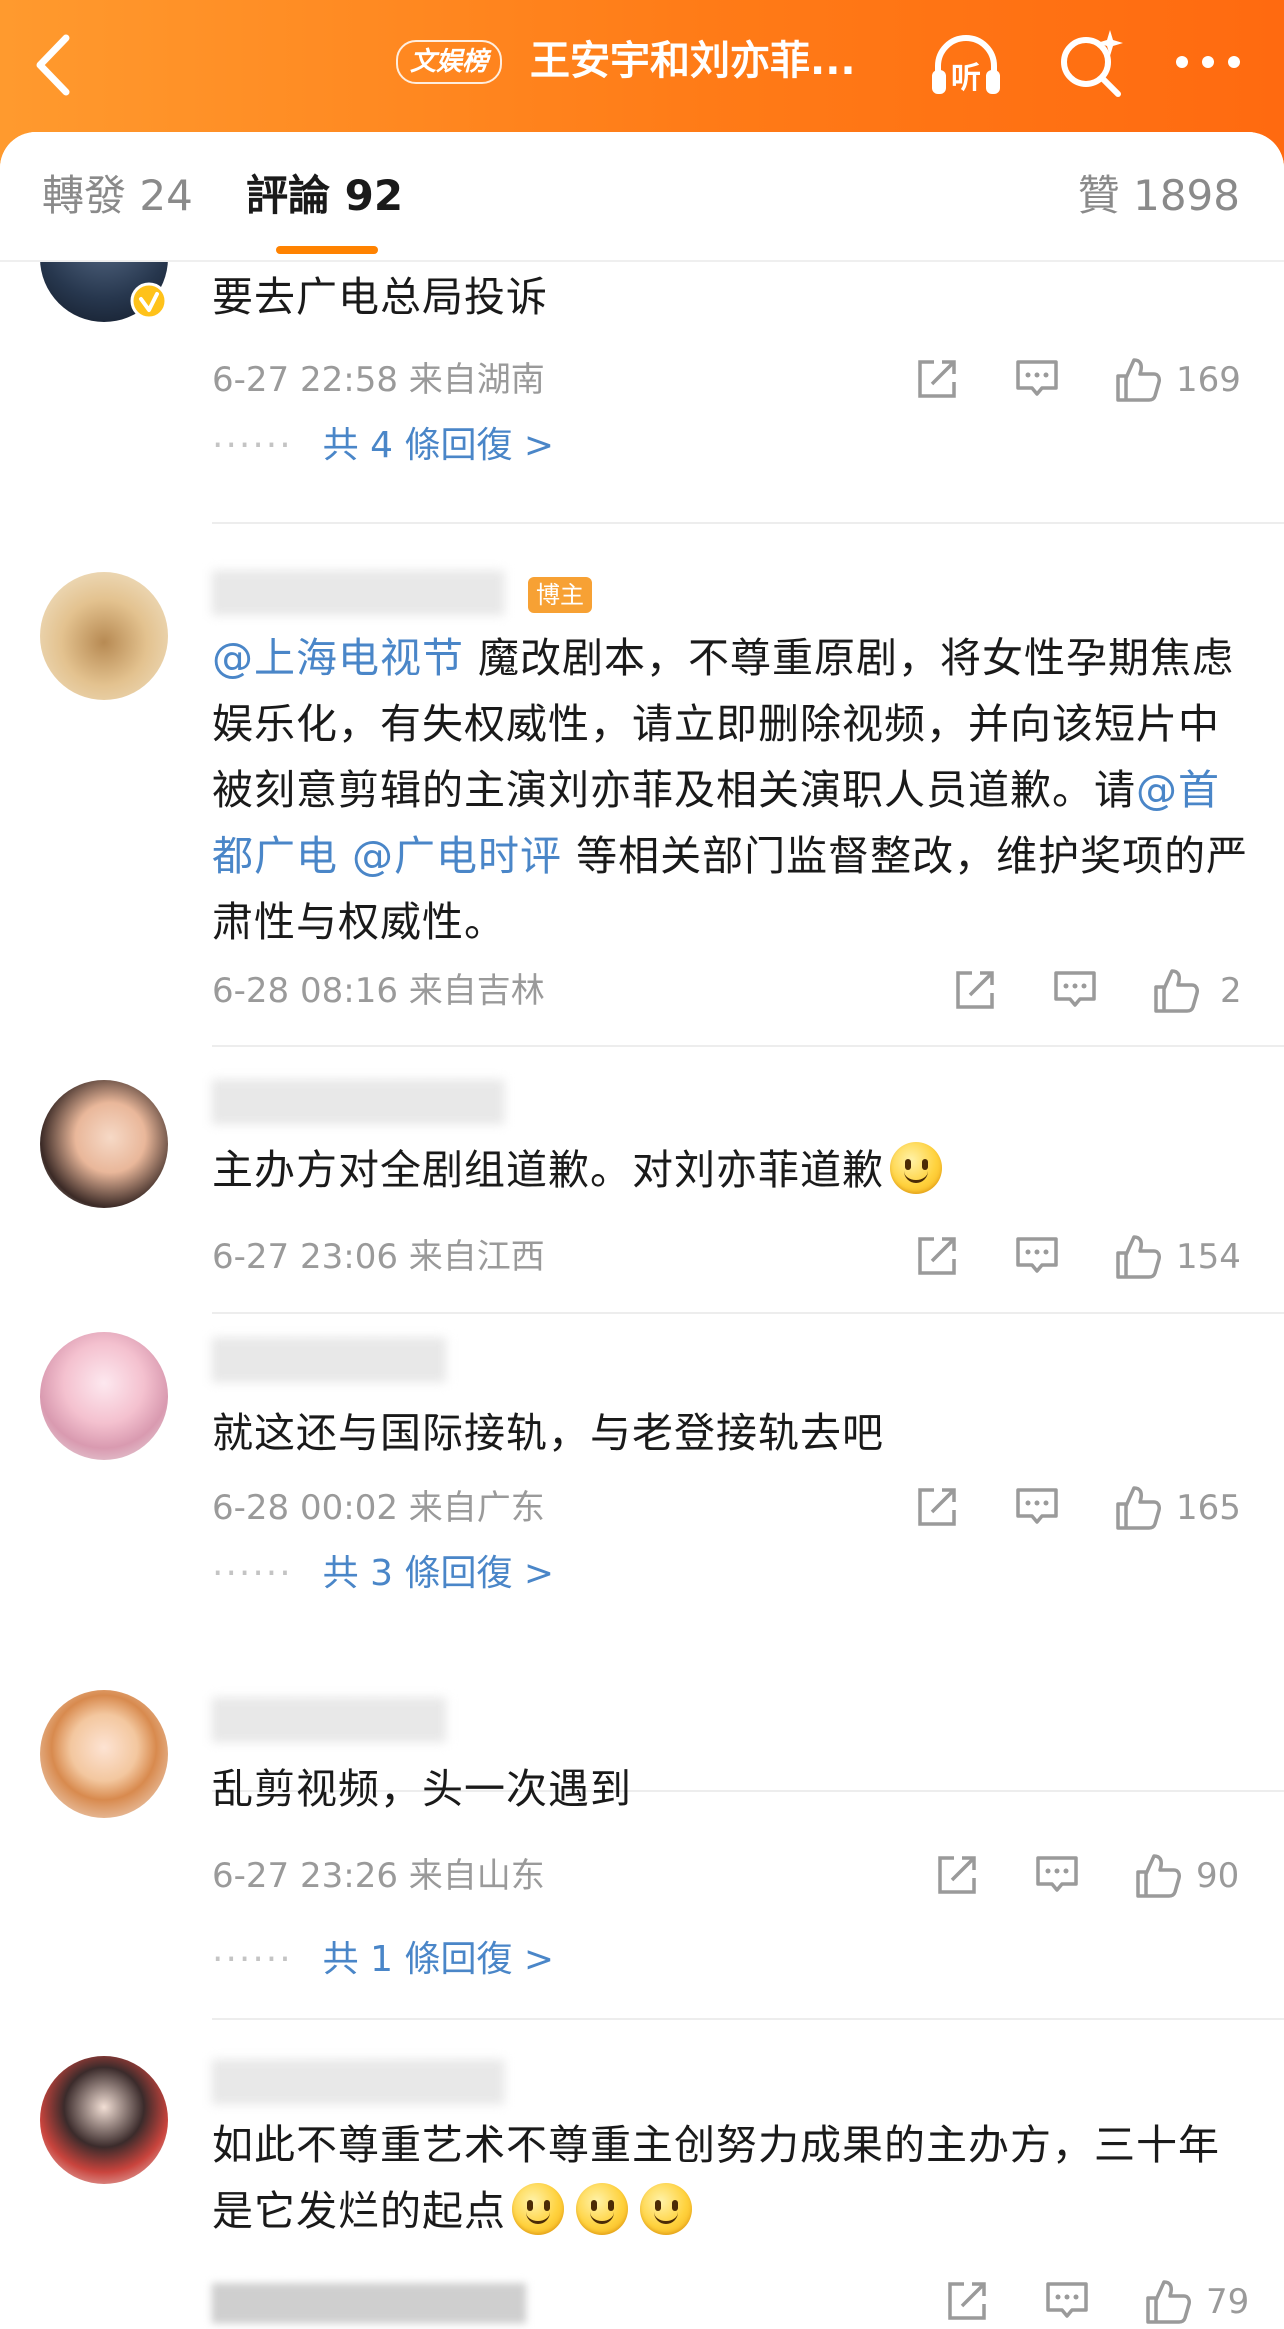  What do you see at coordinates (324, 196) in the screenshot?
I see `tab-comment: 評論 92` at bounding box center [324, 196].